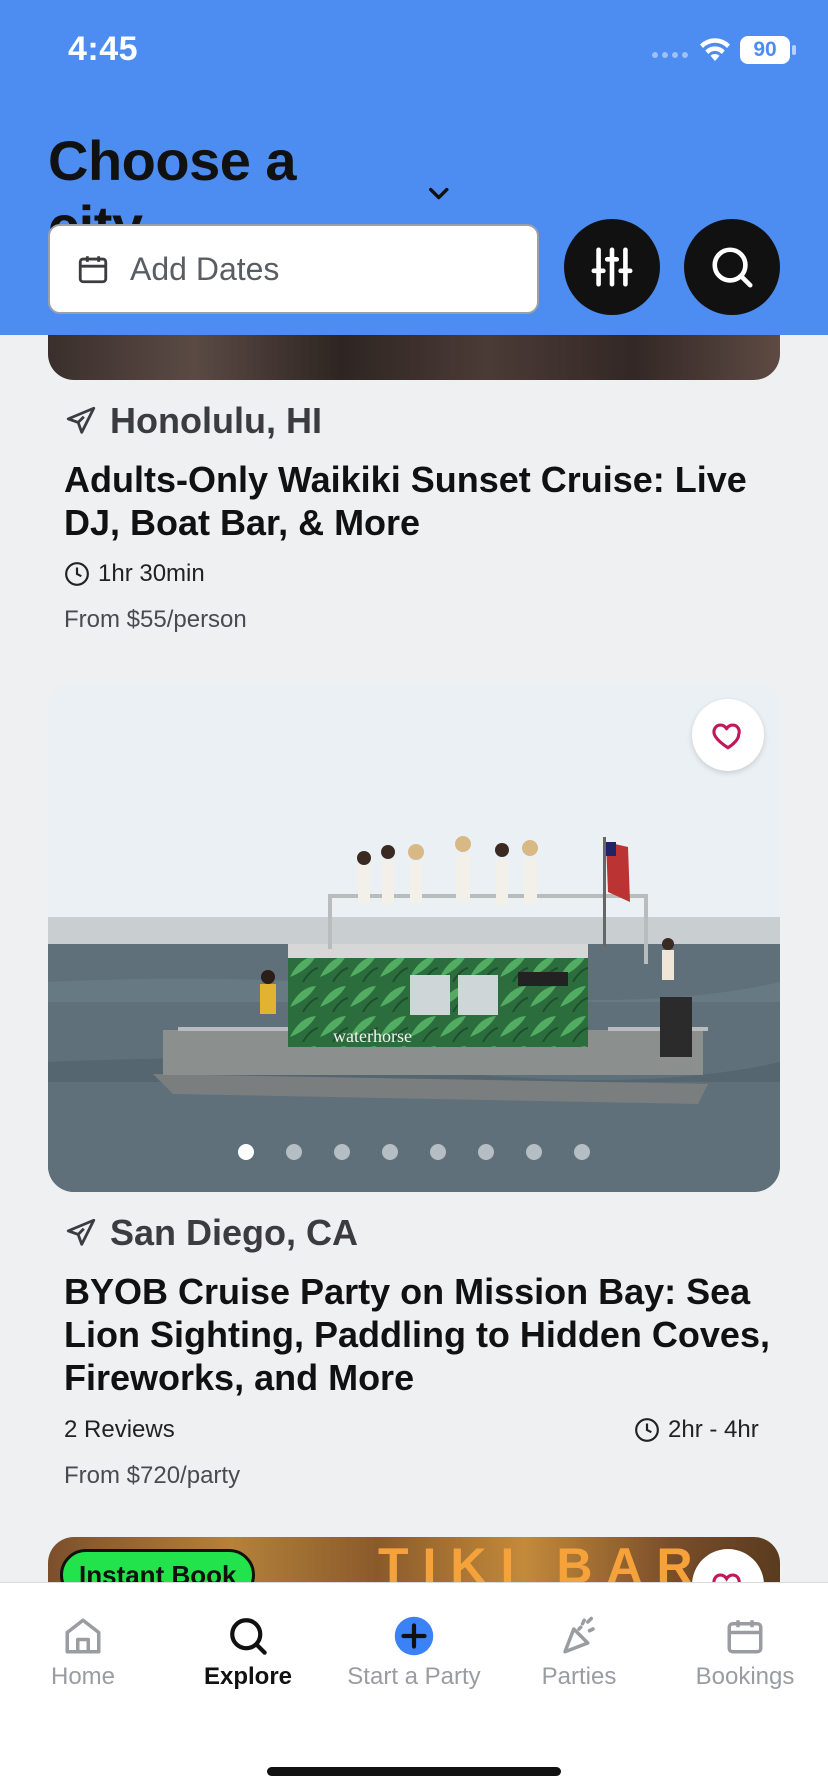  I want to click on instant-book-badge: Instant Book, so click(158, 1565).